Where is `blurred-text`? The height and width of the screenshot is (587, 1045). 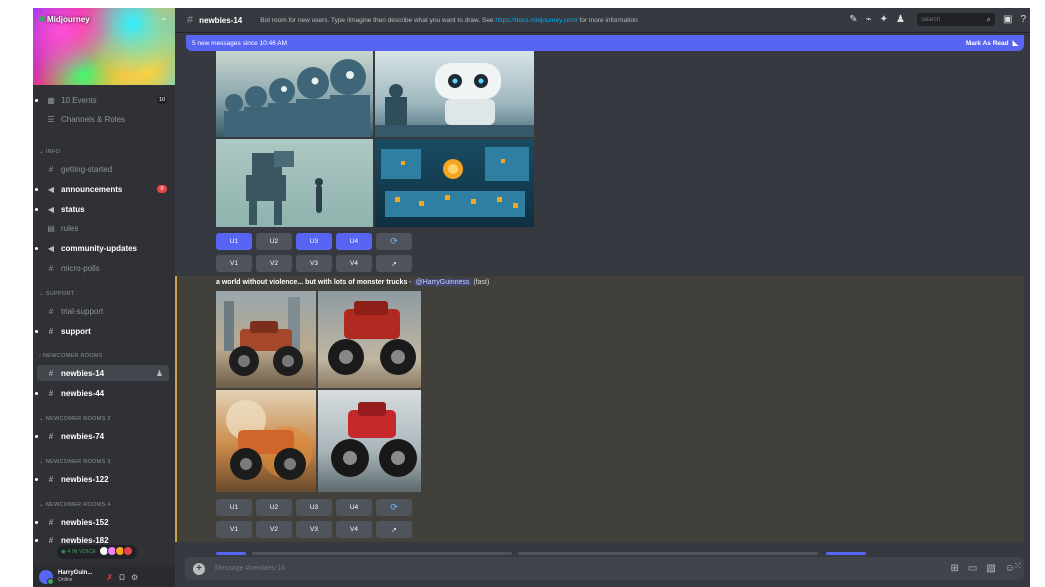
blurred-text is located at coordinates (231, 553).